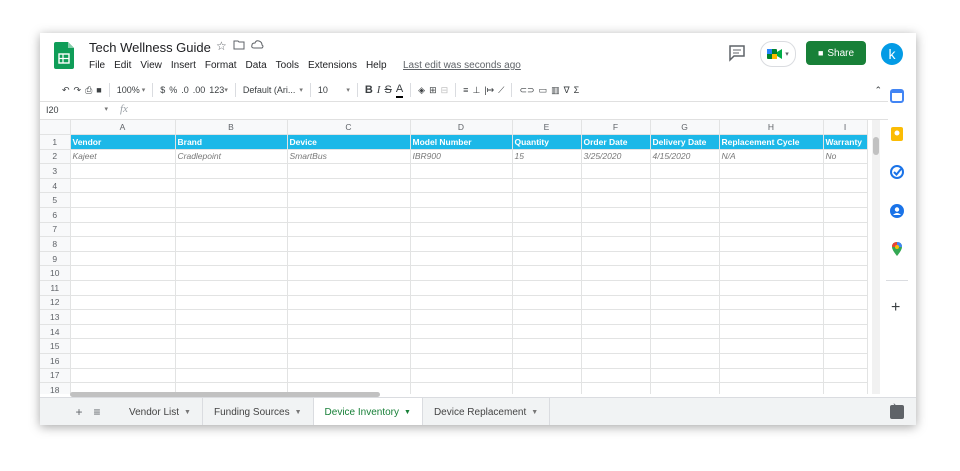 The image size is (960, 471). I want to click on cell: SmartBus, so click(349, 157).